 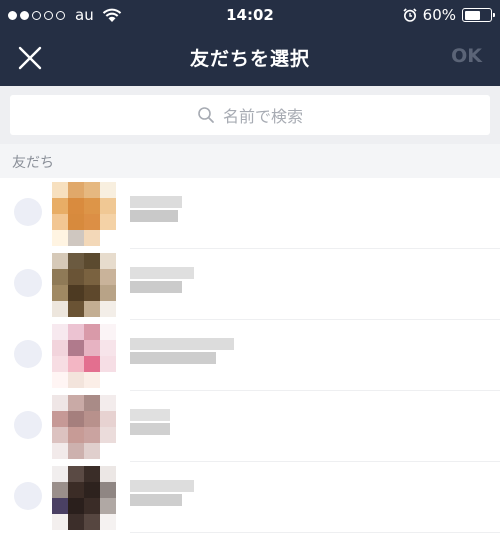 What do you see at coordinates (250, 115) in the screenshot?
I see `search-input: 名前で検索` at bounding box center [250, 115].